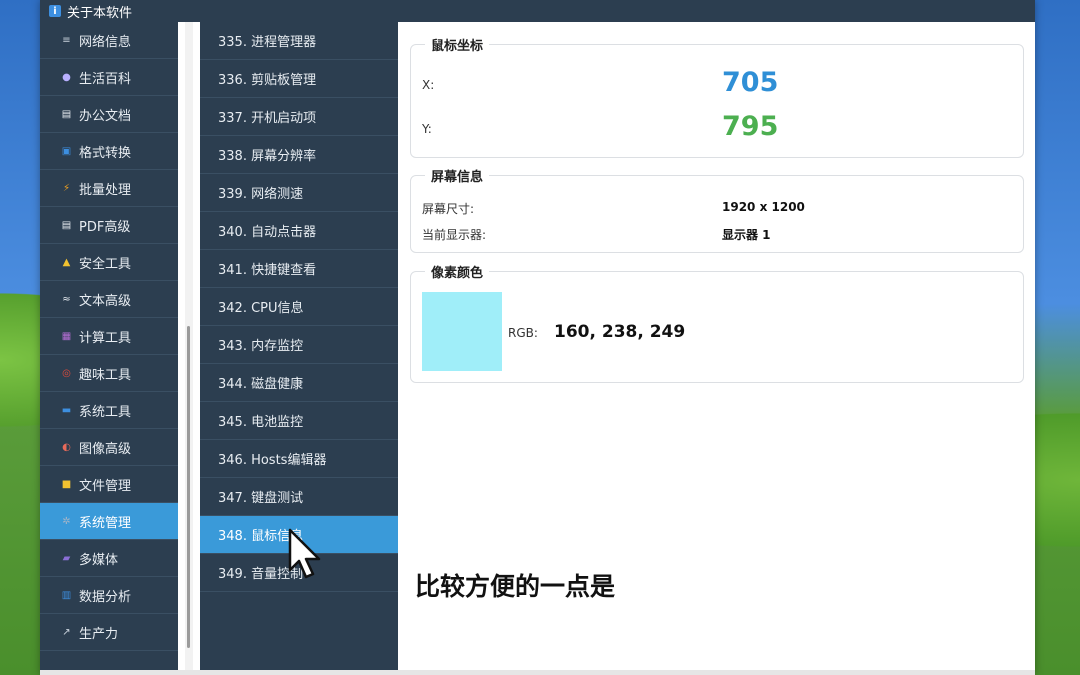 The width and height of the screenshot is (1080, 675). Describe the element at coordinates (537, 11) in the screenshot. I see `title-bar: i 关于本软件` at that location.